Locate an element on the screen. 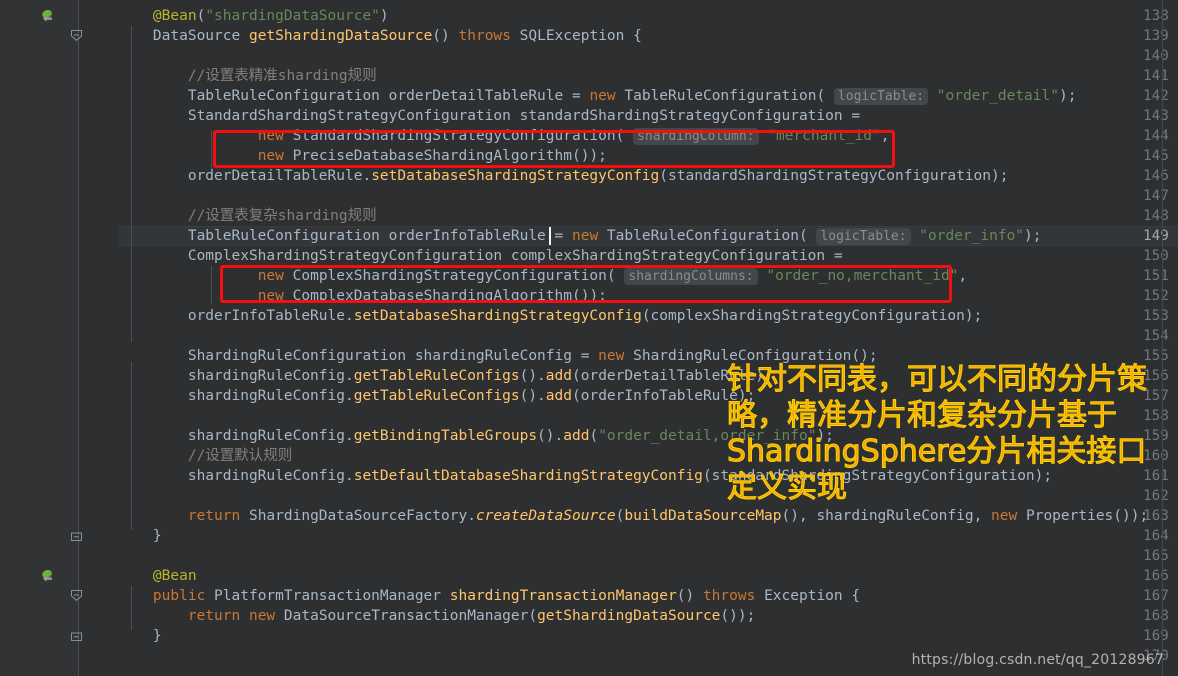 Image resolution: width=1178 pixels, height=676 pixels. code-line: @Bean("shardingDataSource") is located at coordinates (253, 16).